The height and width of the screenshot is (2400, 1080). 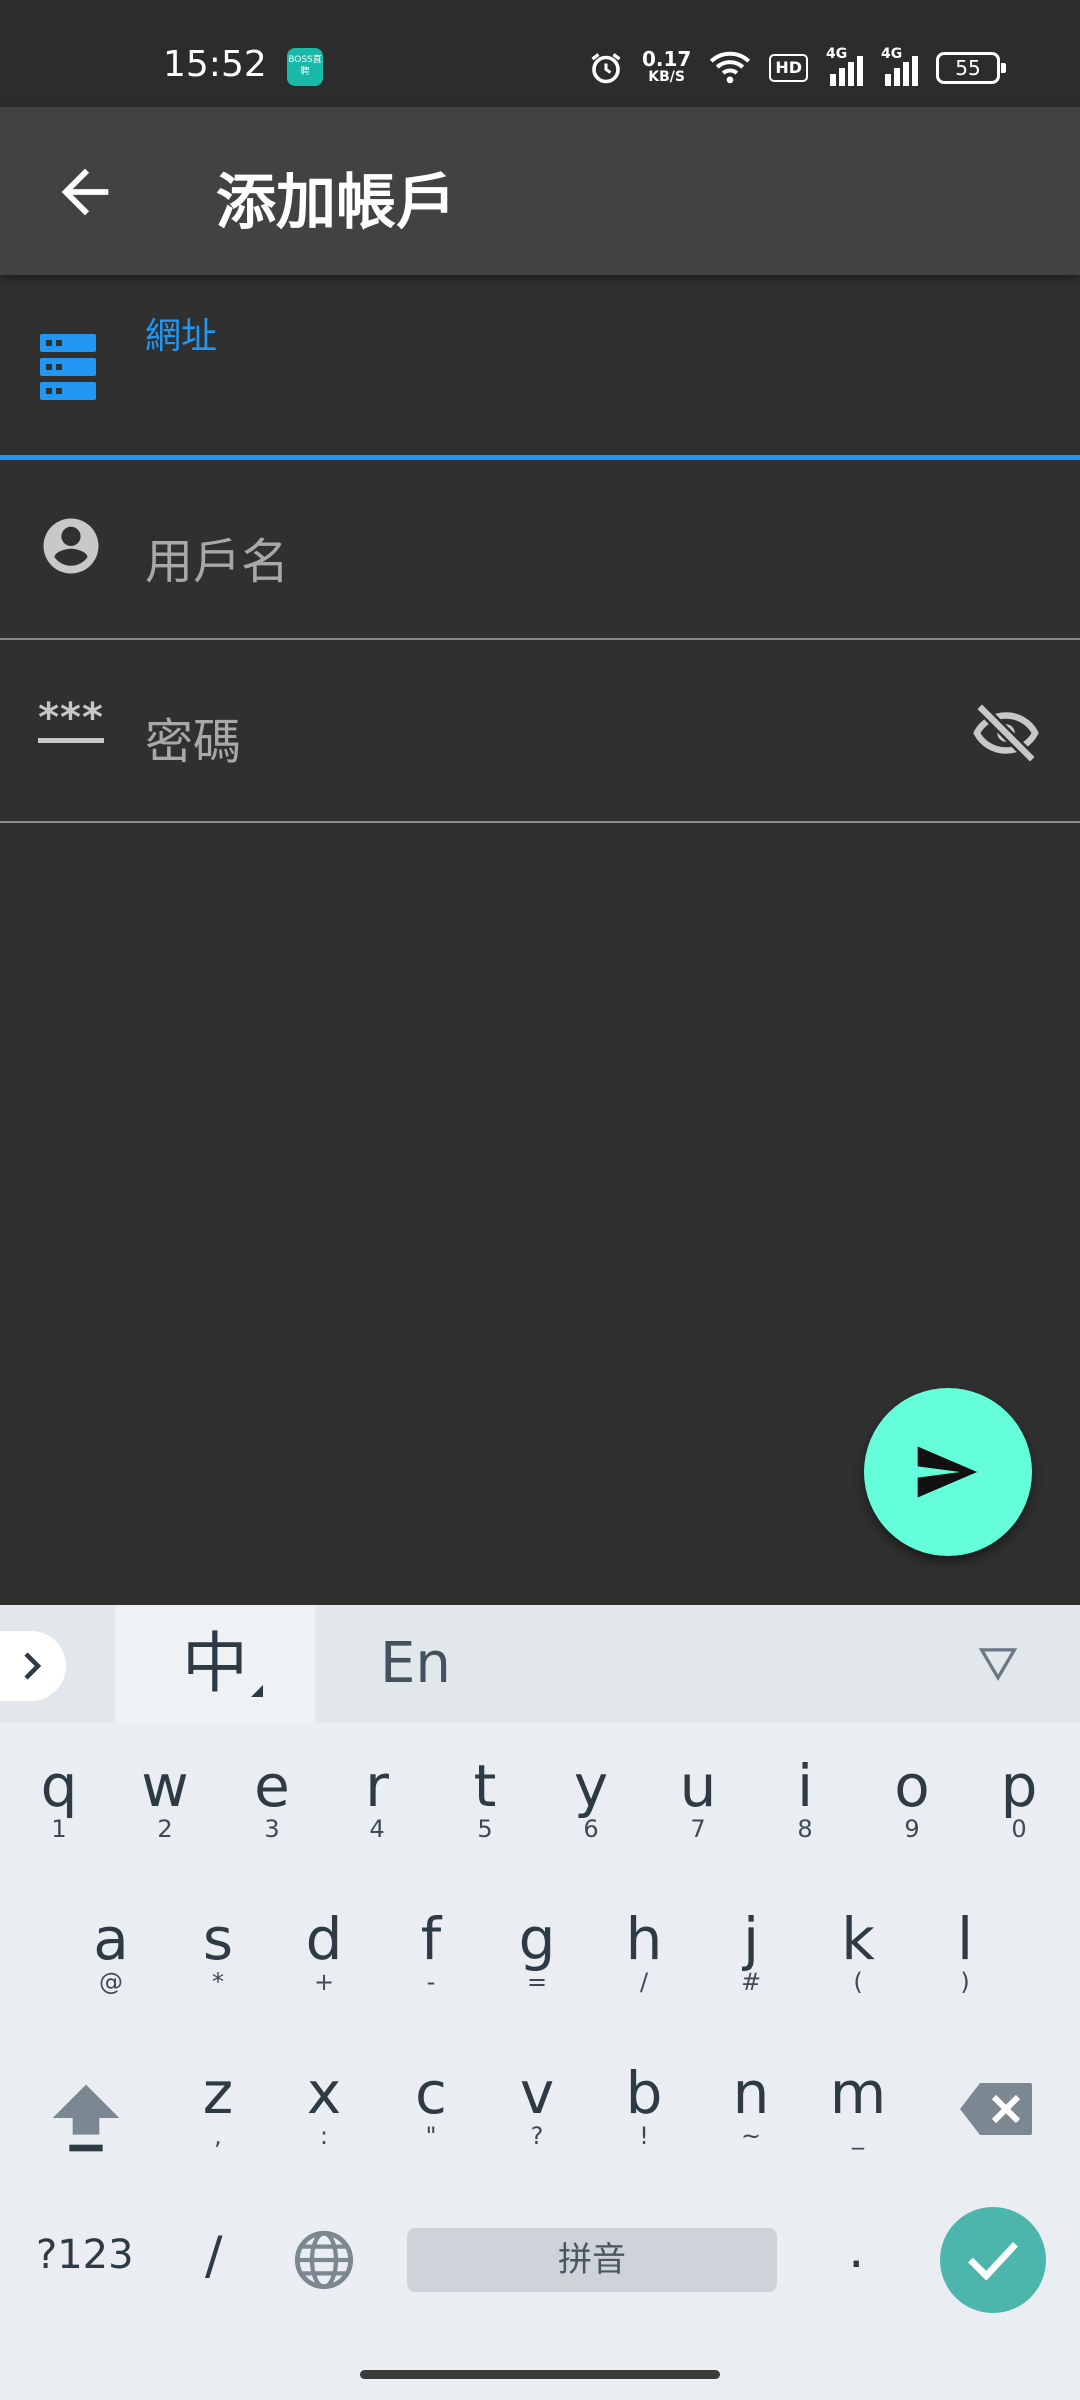 I want to click on key-p: p0, so click(x=1019, y=1799).